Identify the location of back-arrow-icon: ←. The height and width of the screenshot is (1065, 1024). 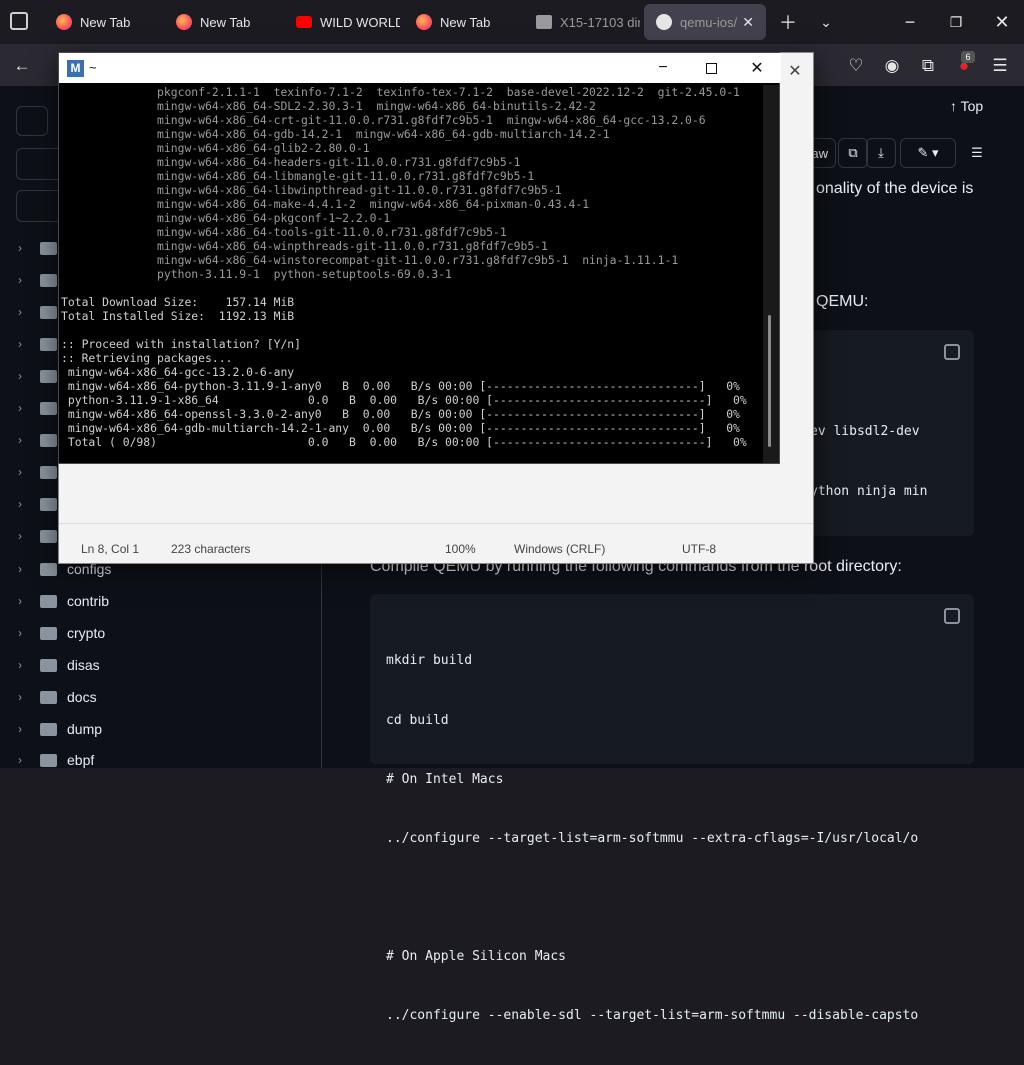
(22, 66).